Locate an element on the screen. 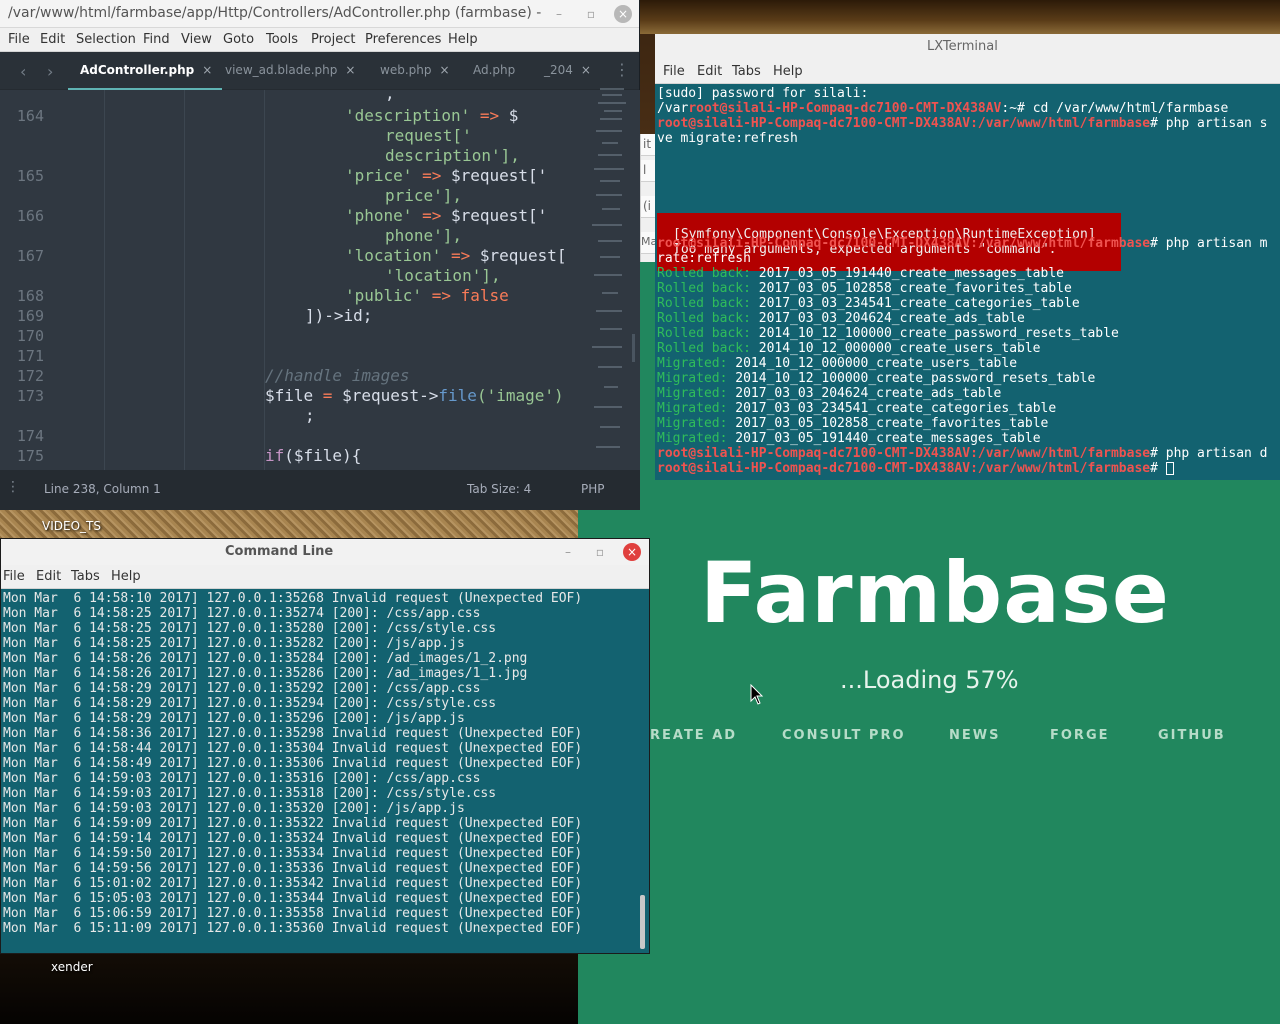  scrollbar-thumb is located at coordinates (642, 922).